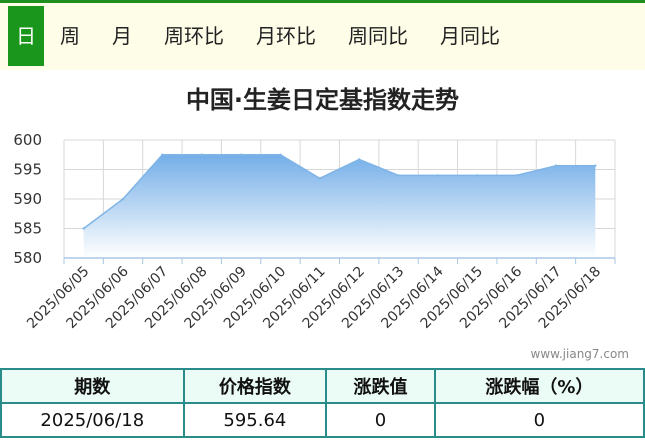 The image size is (645, 440). What do you see at coordinates (92, 420) in the screenshot?
I see `cell-period: 2025/06/18` at bounding box center [92, 420].